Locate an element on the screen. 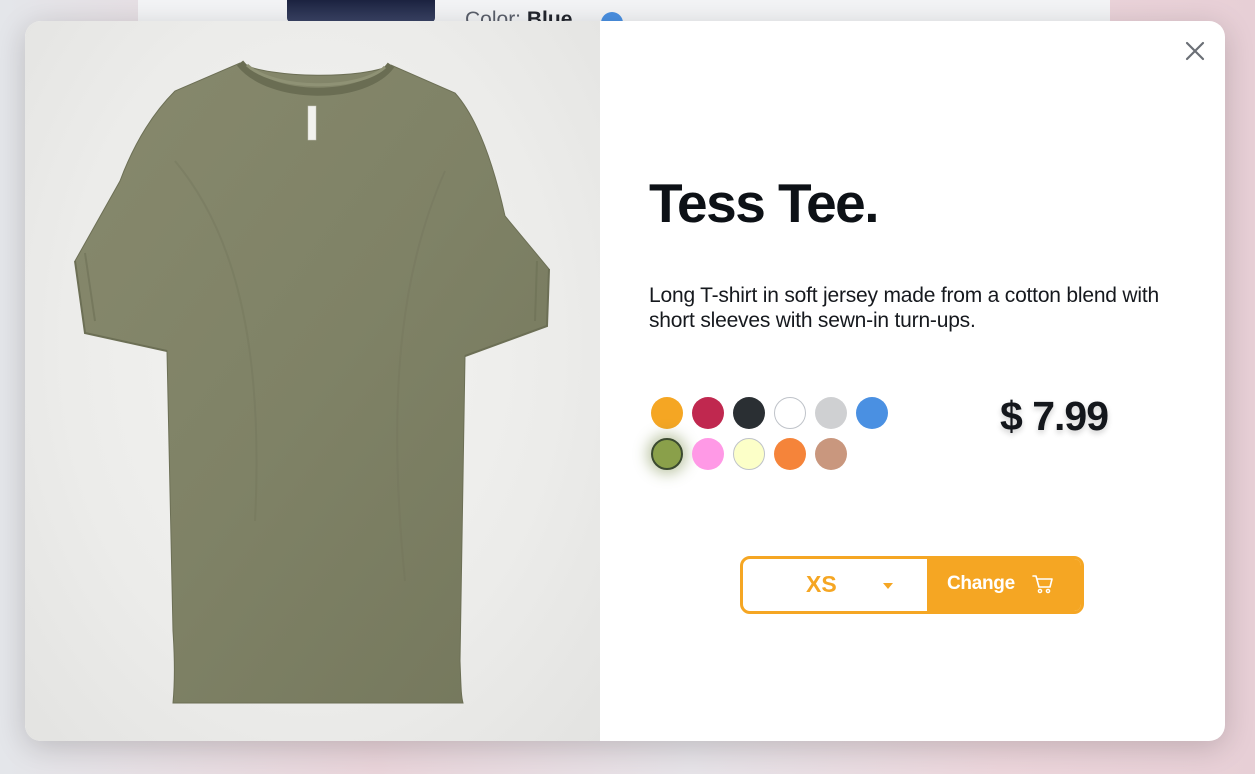  color-swatch-olive is located at coordinates (667, 454).